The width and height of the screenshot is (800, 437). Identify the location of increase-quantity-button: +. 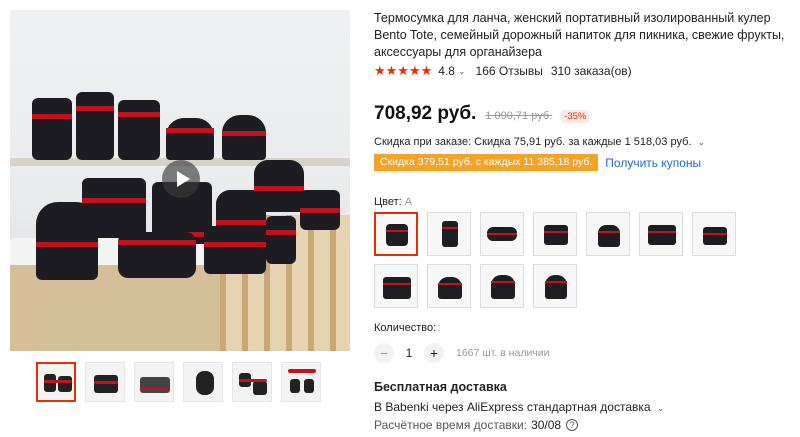
(434, 353).